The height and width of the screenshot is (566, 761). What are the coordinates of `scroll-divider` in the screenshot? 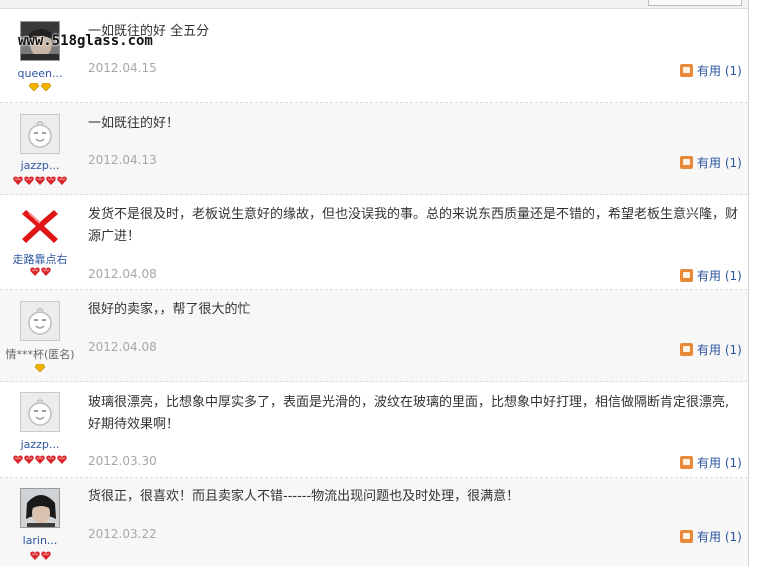 It's located at (748, 283).